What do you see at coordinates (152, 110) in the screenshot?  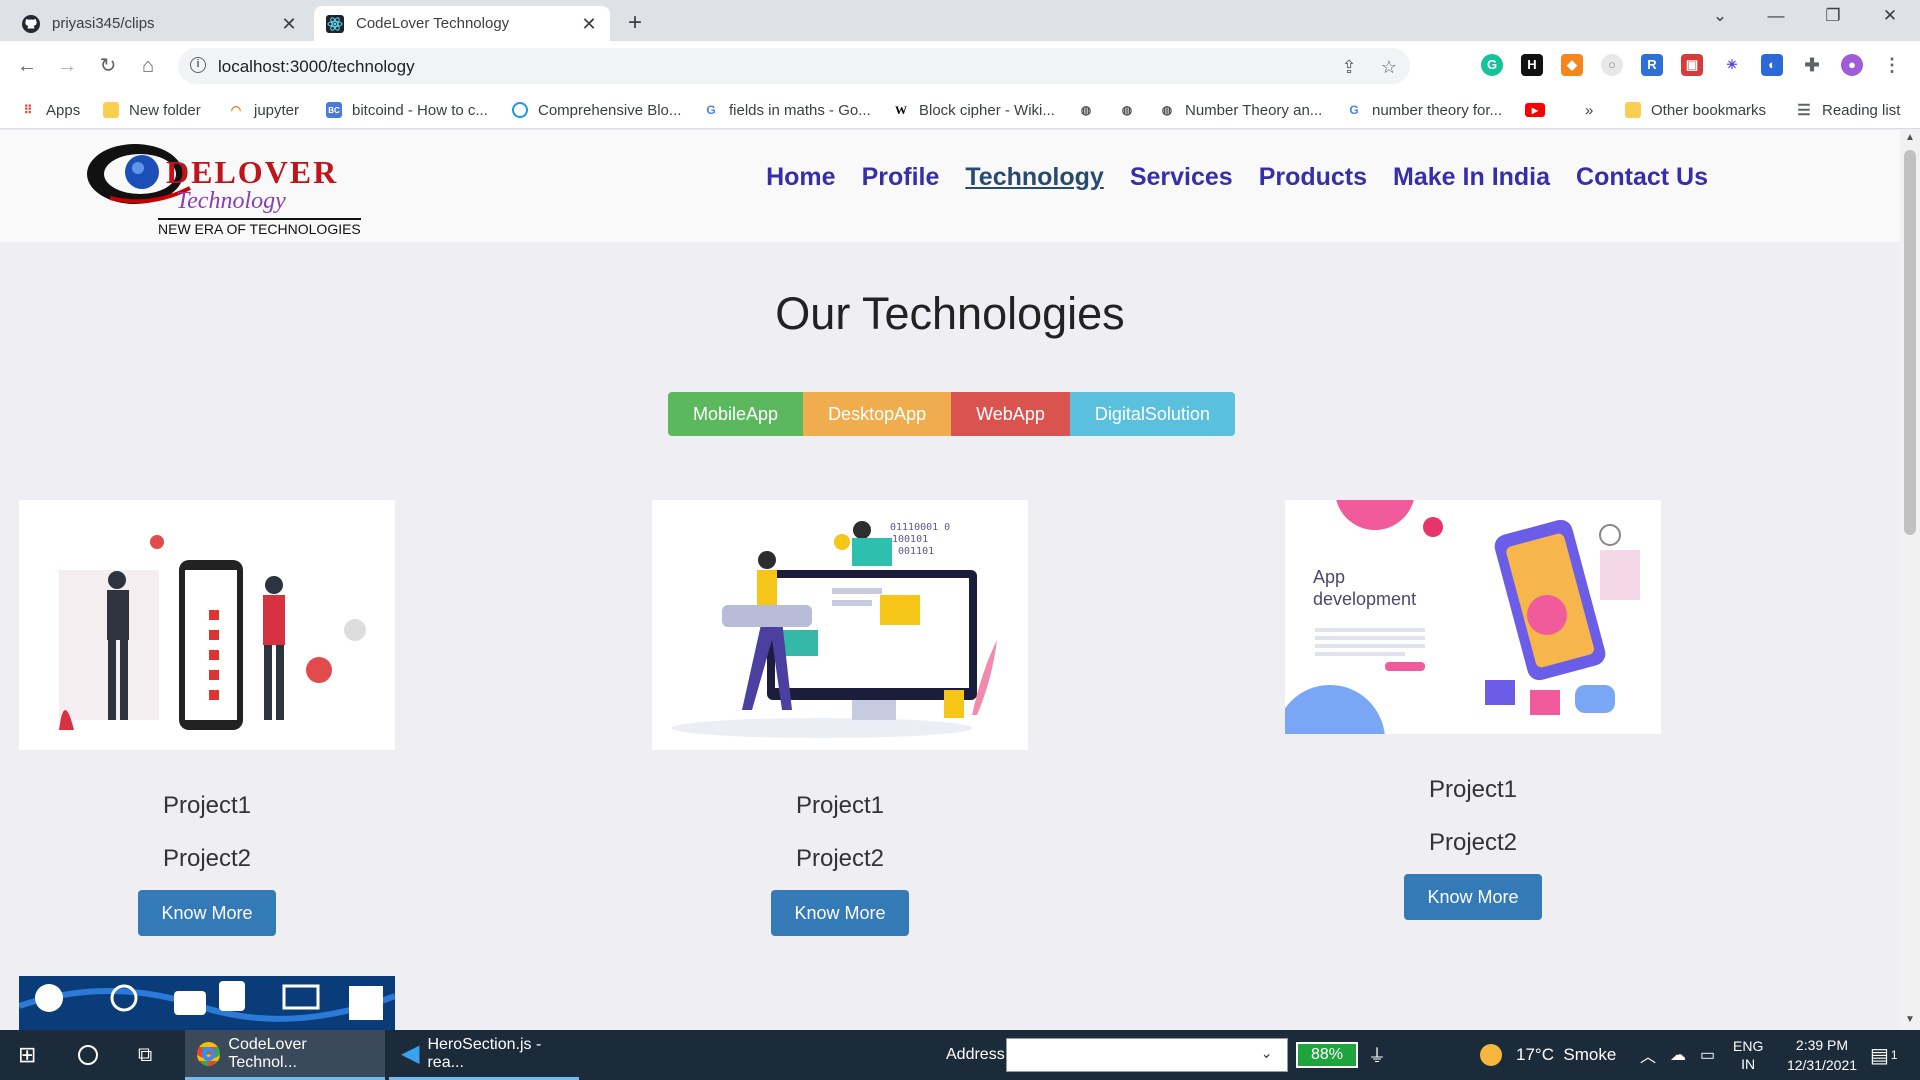 I see `bookmark-new-folder: New folder` at bounding box center [152, 110].